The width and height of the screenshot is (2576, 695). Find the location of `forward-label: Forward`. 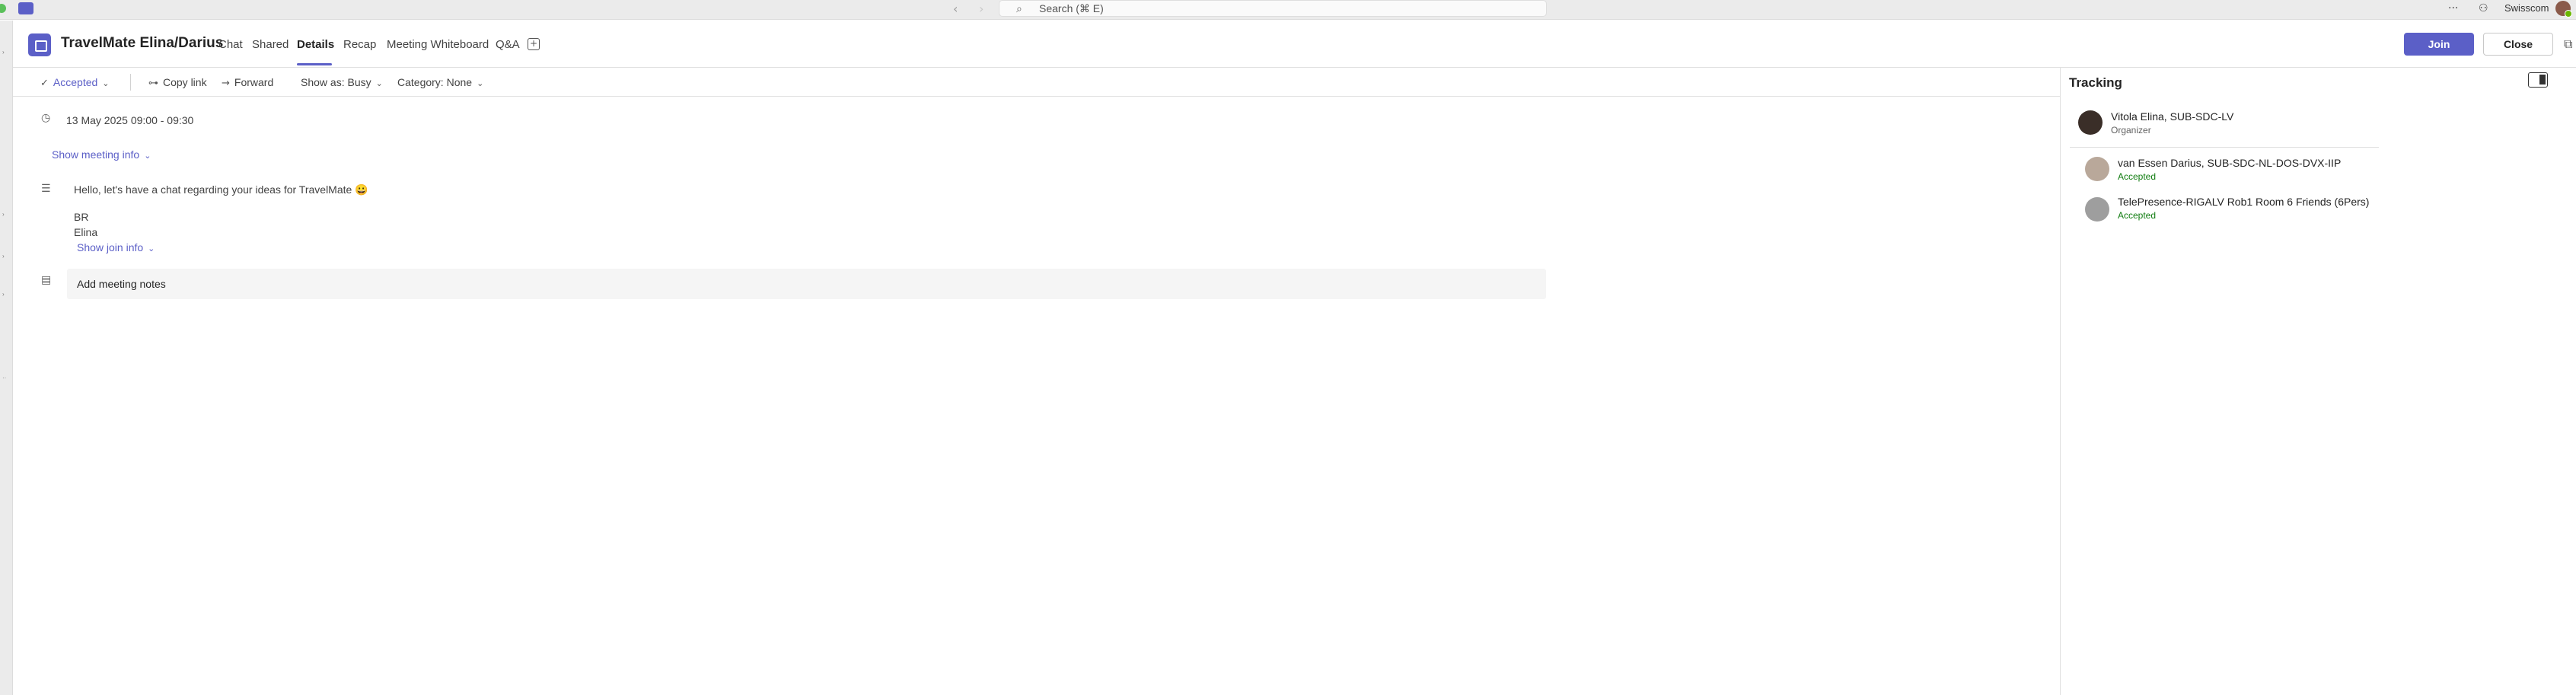

forward-label: Forward is located at coordinates (254, 82).